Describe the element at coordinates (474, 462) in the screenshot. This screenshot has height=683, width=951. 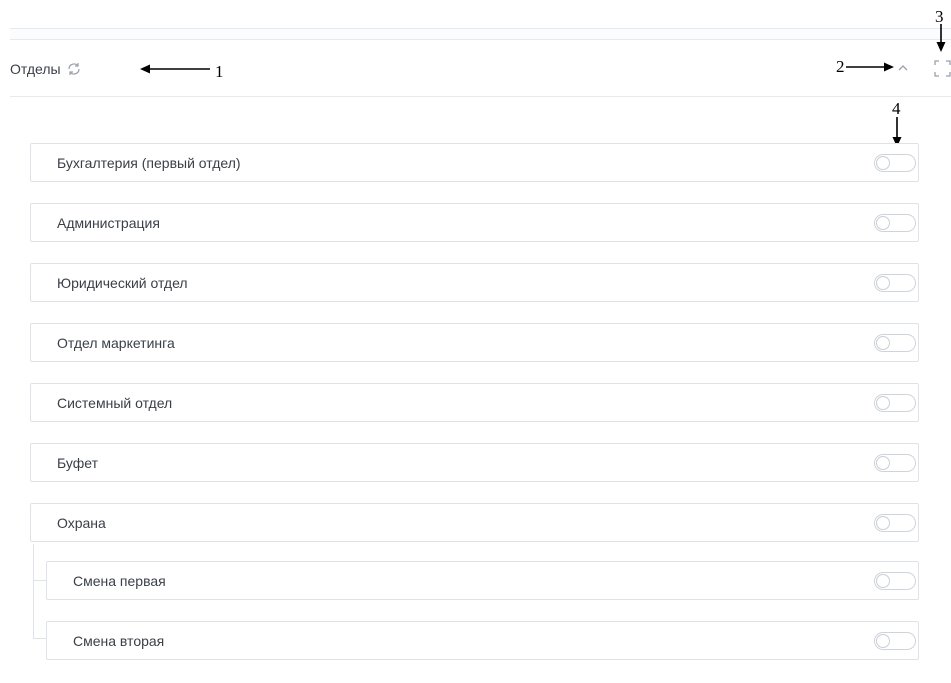
I see `department-row: Буфет` at that location.